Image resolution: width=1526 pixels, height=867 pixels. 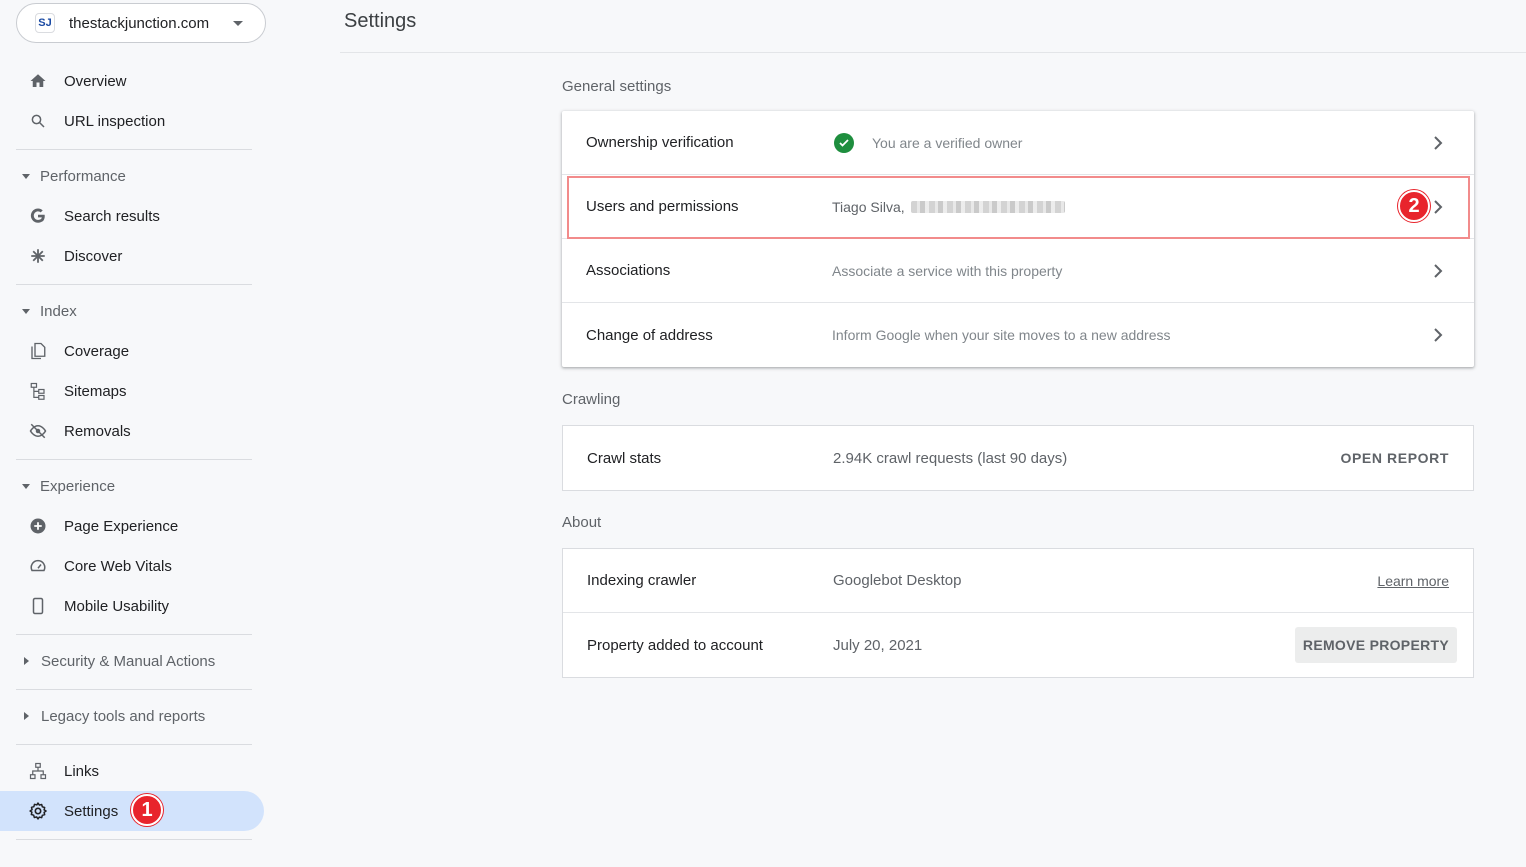 I want to click on visibility-off-icon, so click(x=38, y=431).